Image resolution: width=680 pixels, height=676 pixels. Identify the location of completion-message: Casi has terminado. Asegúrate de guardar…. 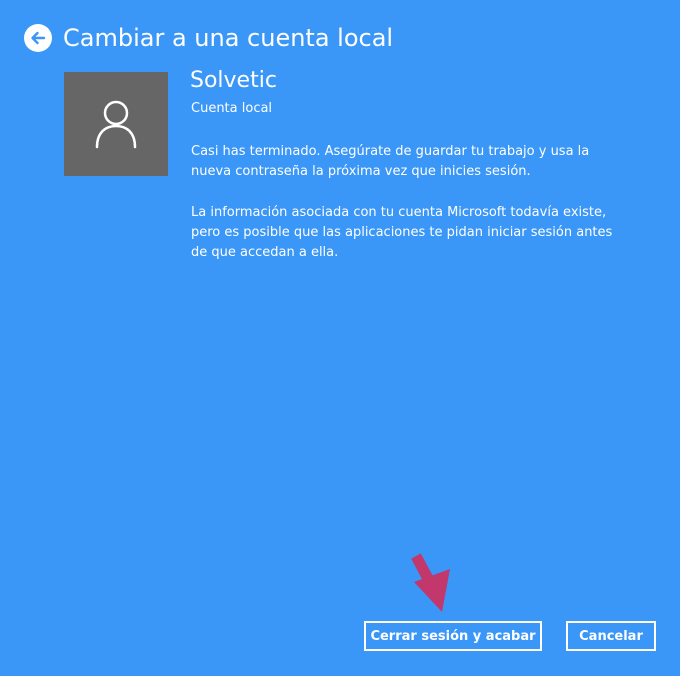
(390, 161).